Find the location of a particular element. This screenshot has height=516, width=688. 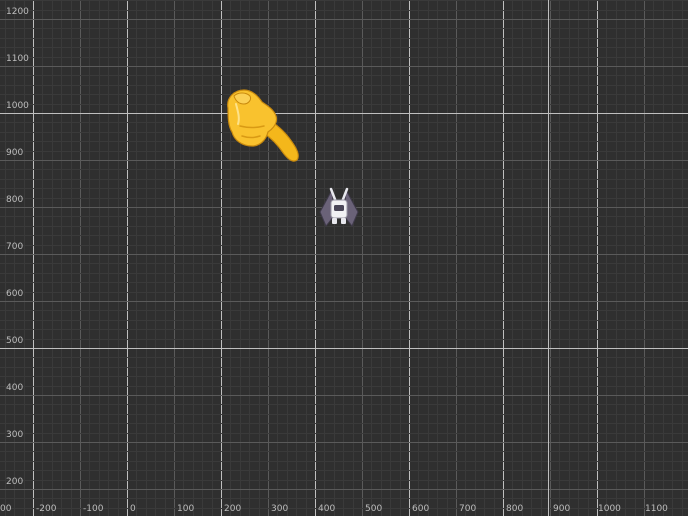

x-label-400: 400 is located at coordinates (327, 509).